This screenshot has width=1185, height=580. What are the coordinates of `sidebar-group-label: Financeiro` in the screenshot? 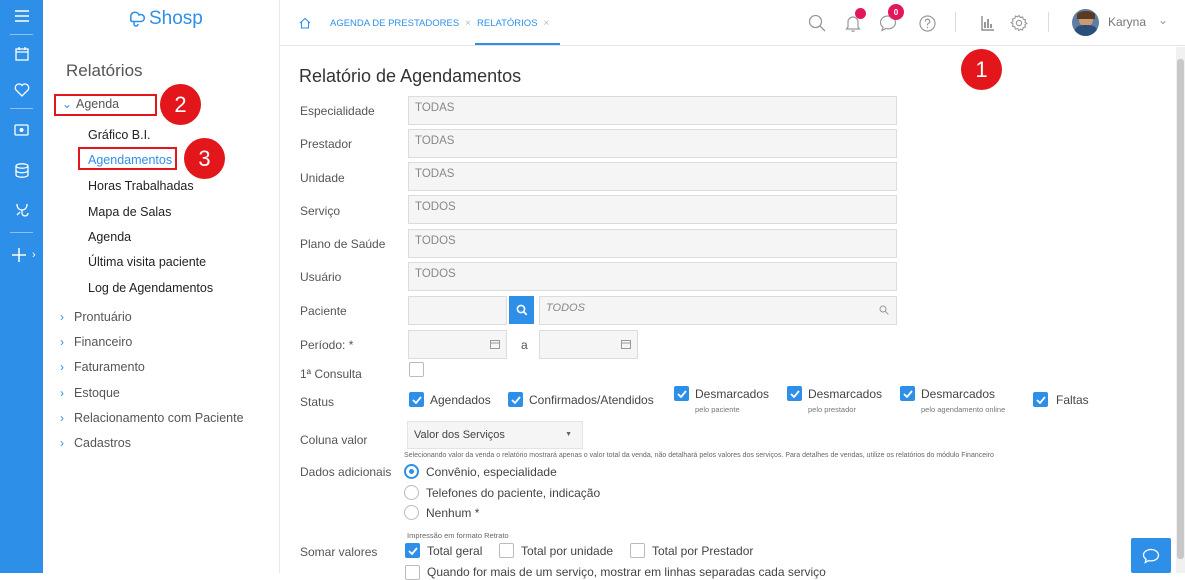 It's located at (103, 342).